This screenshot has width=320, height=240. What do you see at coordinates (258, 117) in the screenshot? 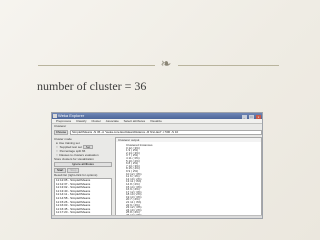
I see `close-button: x` at bounding box center [258, 117].